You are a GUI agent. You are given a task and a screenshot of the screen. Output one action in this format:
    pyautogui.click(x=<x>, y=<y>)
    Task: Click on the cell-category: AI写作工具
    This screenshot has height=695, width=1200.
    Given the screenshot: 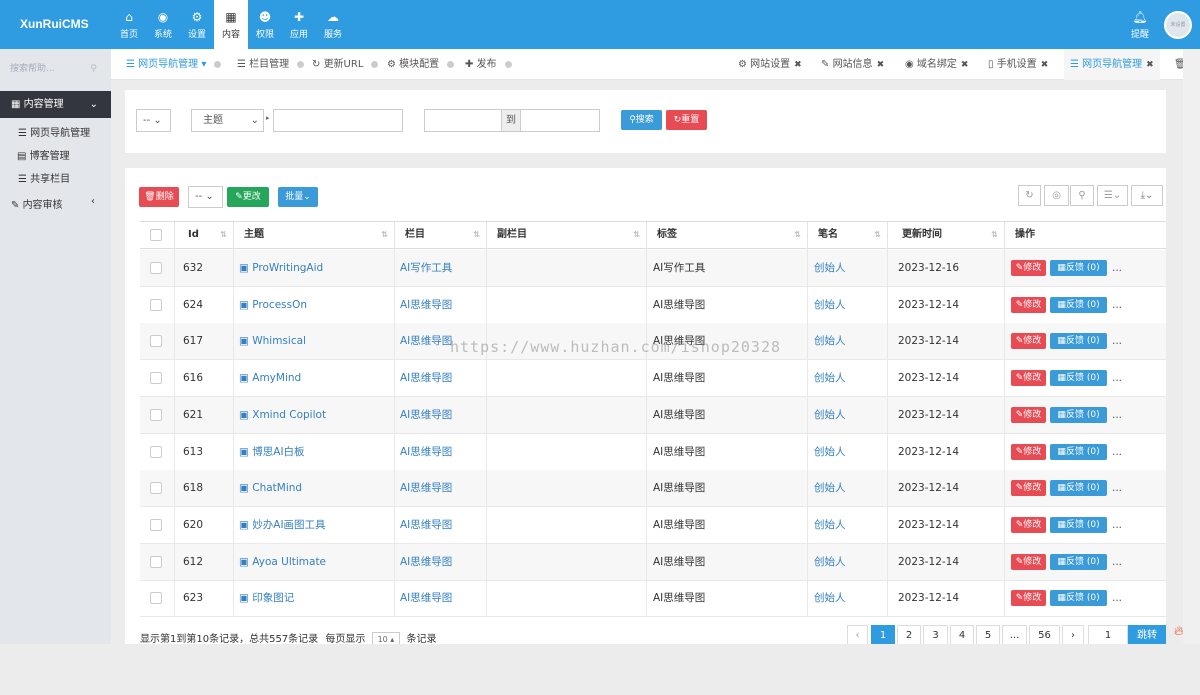 What is the action you would take?
    pyautogui.click(x=441, y=268)
    